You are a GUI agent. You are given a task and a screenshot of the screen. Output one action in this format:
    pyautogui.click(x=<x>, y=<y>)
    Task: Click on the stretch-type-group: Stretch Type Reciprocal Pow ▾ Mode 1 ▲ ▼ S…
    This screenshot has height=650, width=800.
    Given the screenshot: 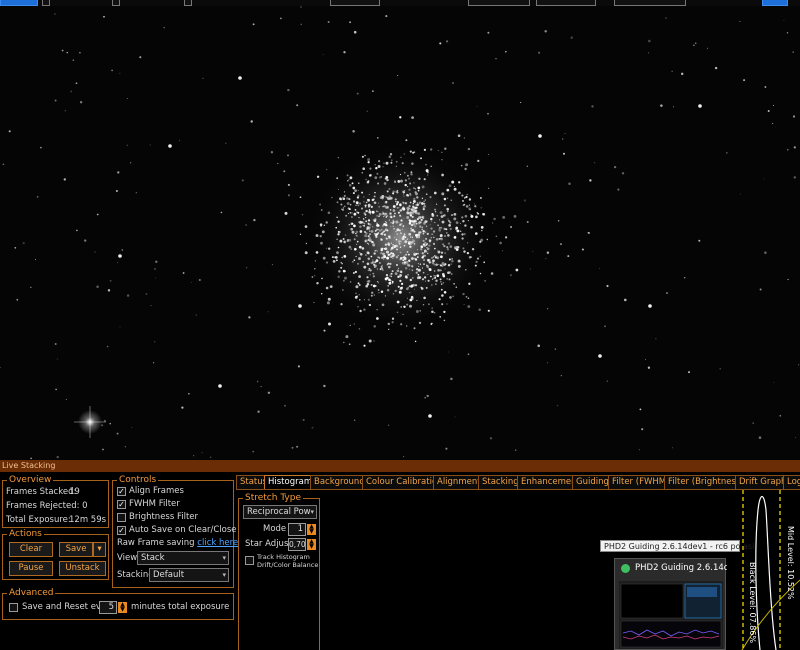 What is the action you would take?
    pyautogui.click(x=279, y=571)
    